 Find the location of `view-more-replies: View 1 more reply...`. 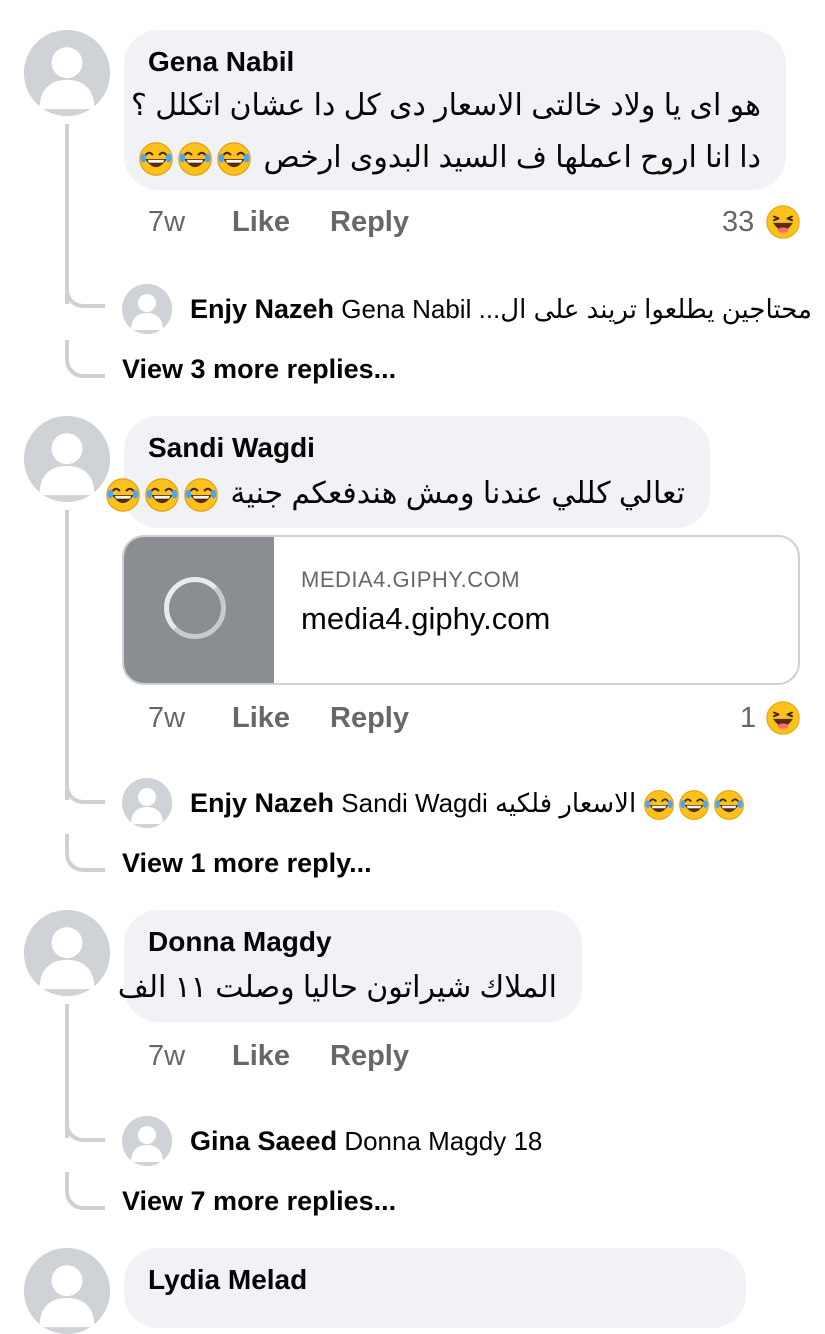

view-more-replies: View 1 more reply... is located at coordinates (247, 863).